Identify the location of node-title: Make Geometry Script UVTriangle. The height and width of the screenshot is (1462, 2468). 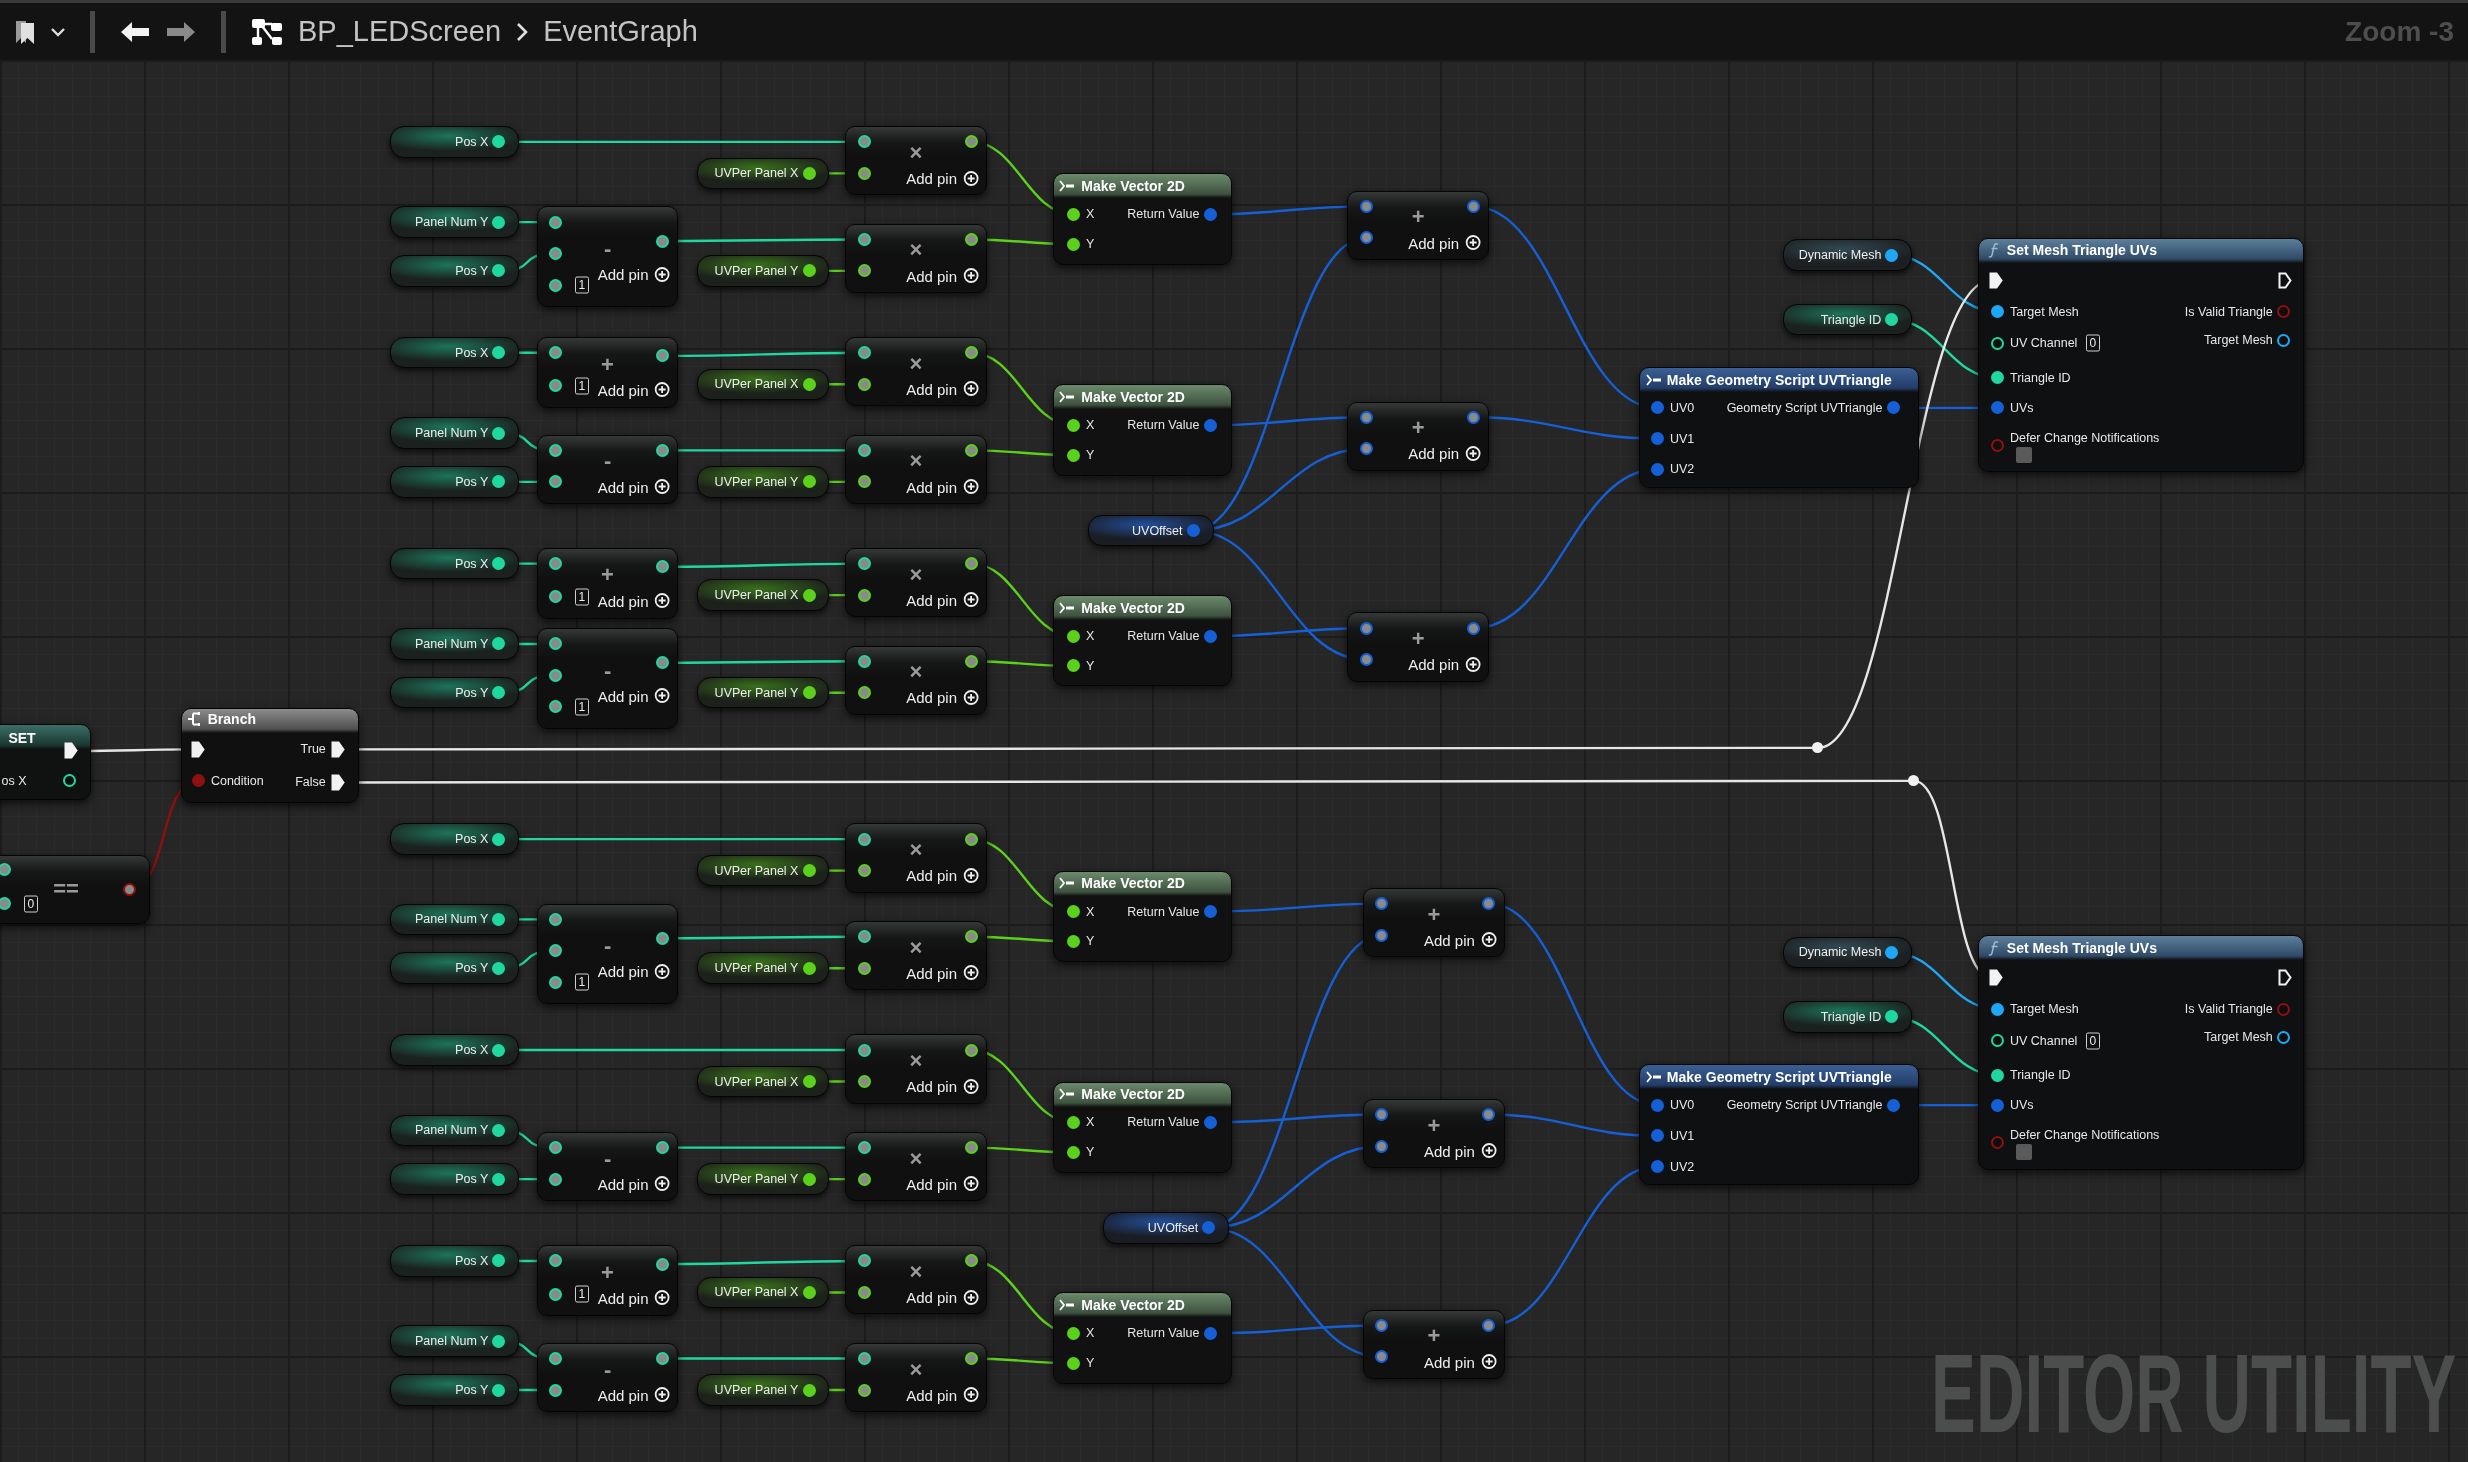
(1779, 1077).